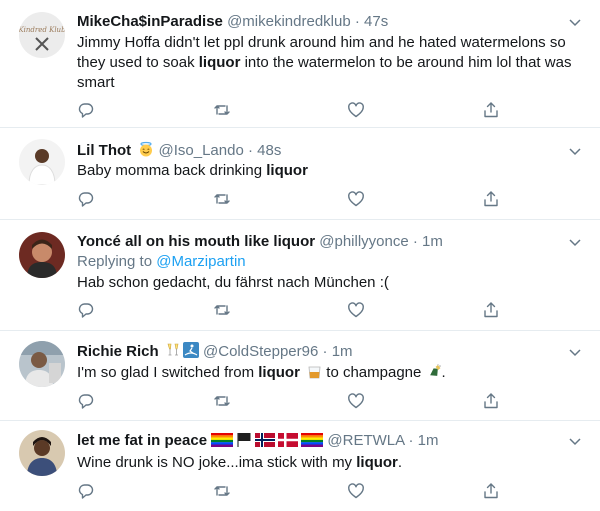 This screenshot has width=600, height=511. Describe the element at coordinates (150, 21) in the screenshot. I see `display-name: MikeCha$inParadise` at that location.